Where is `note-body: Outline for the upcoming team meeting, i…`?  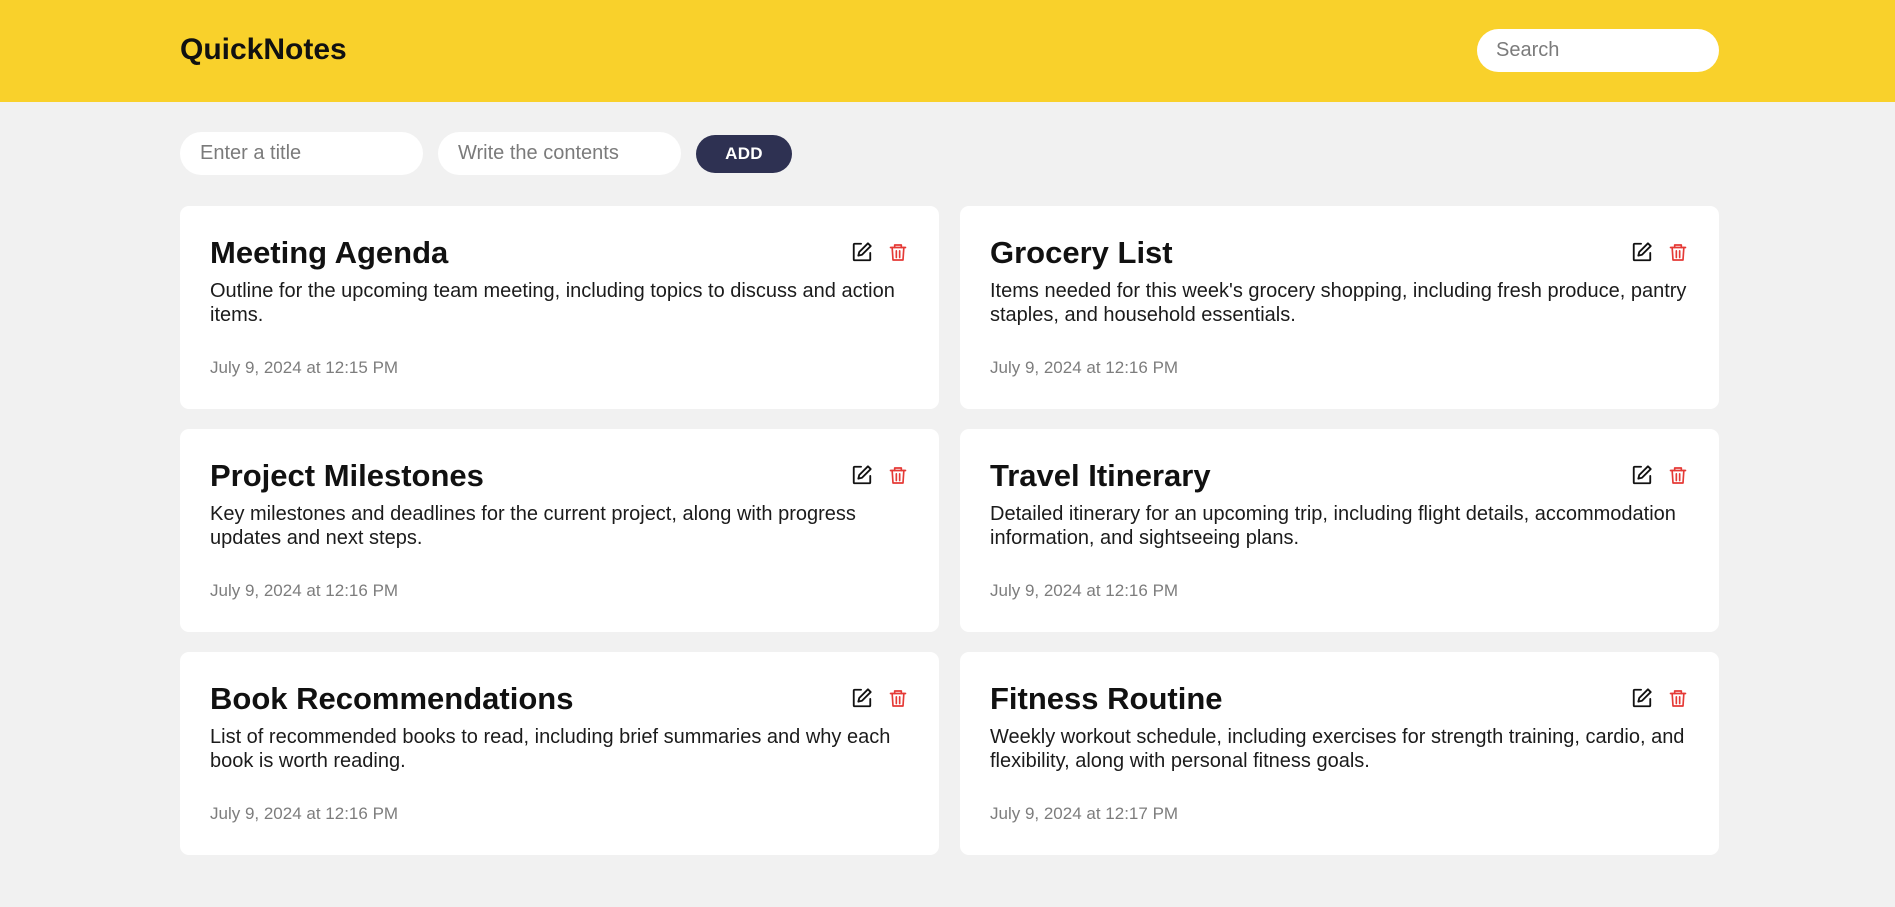 note-body: Outline for the upcoming team meeting, i… is located at coordinates (552, 303).